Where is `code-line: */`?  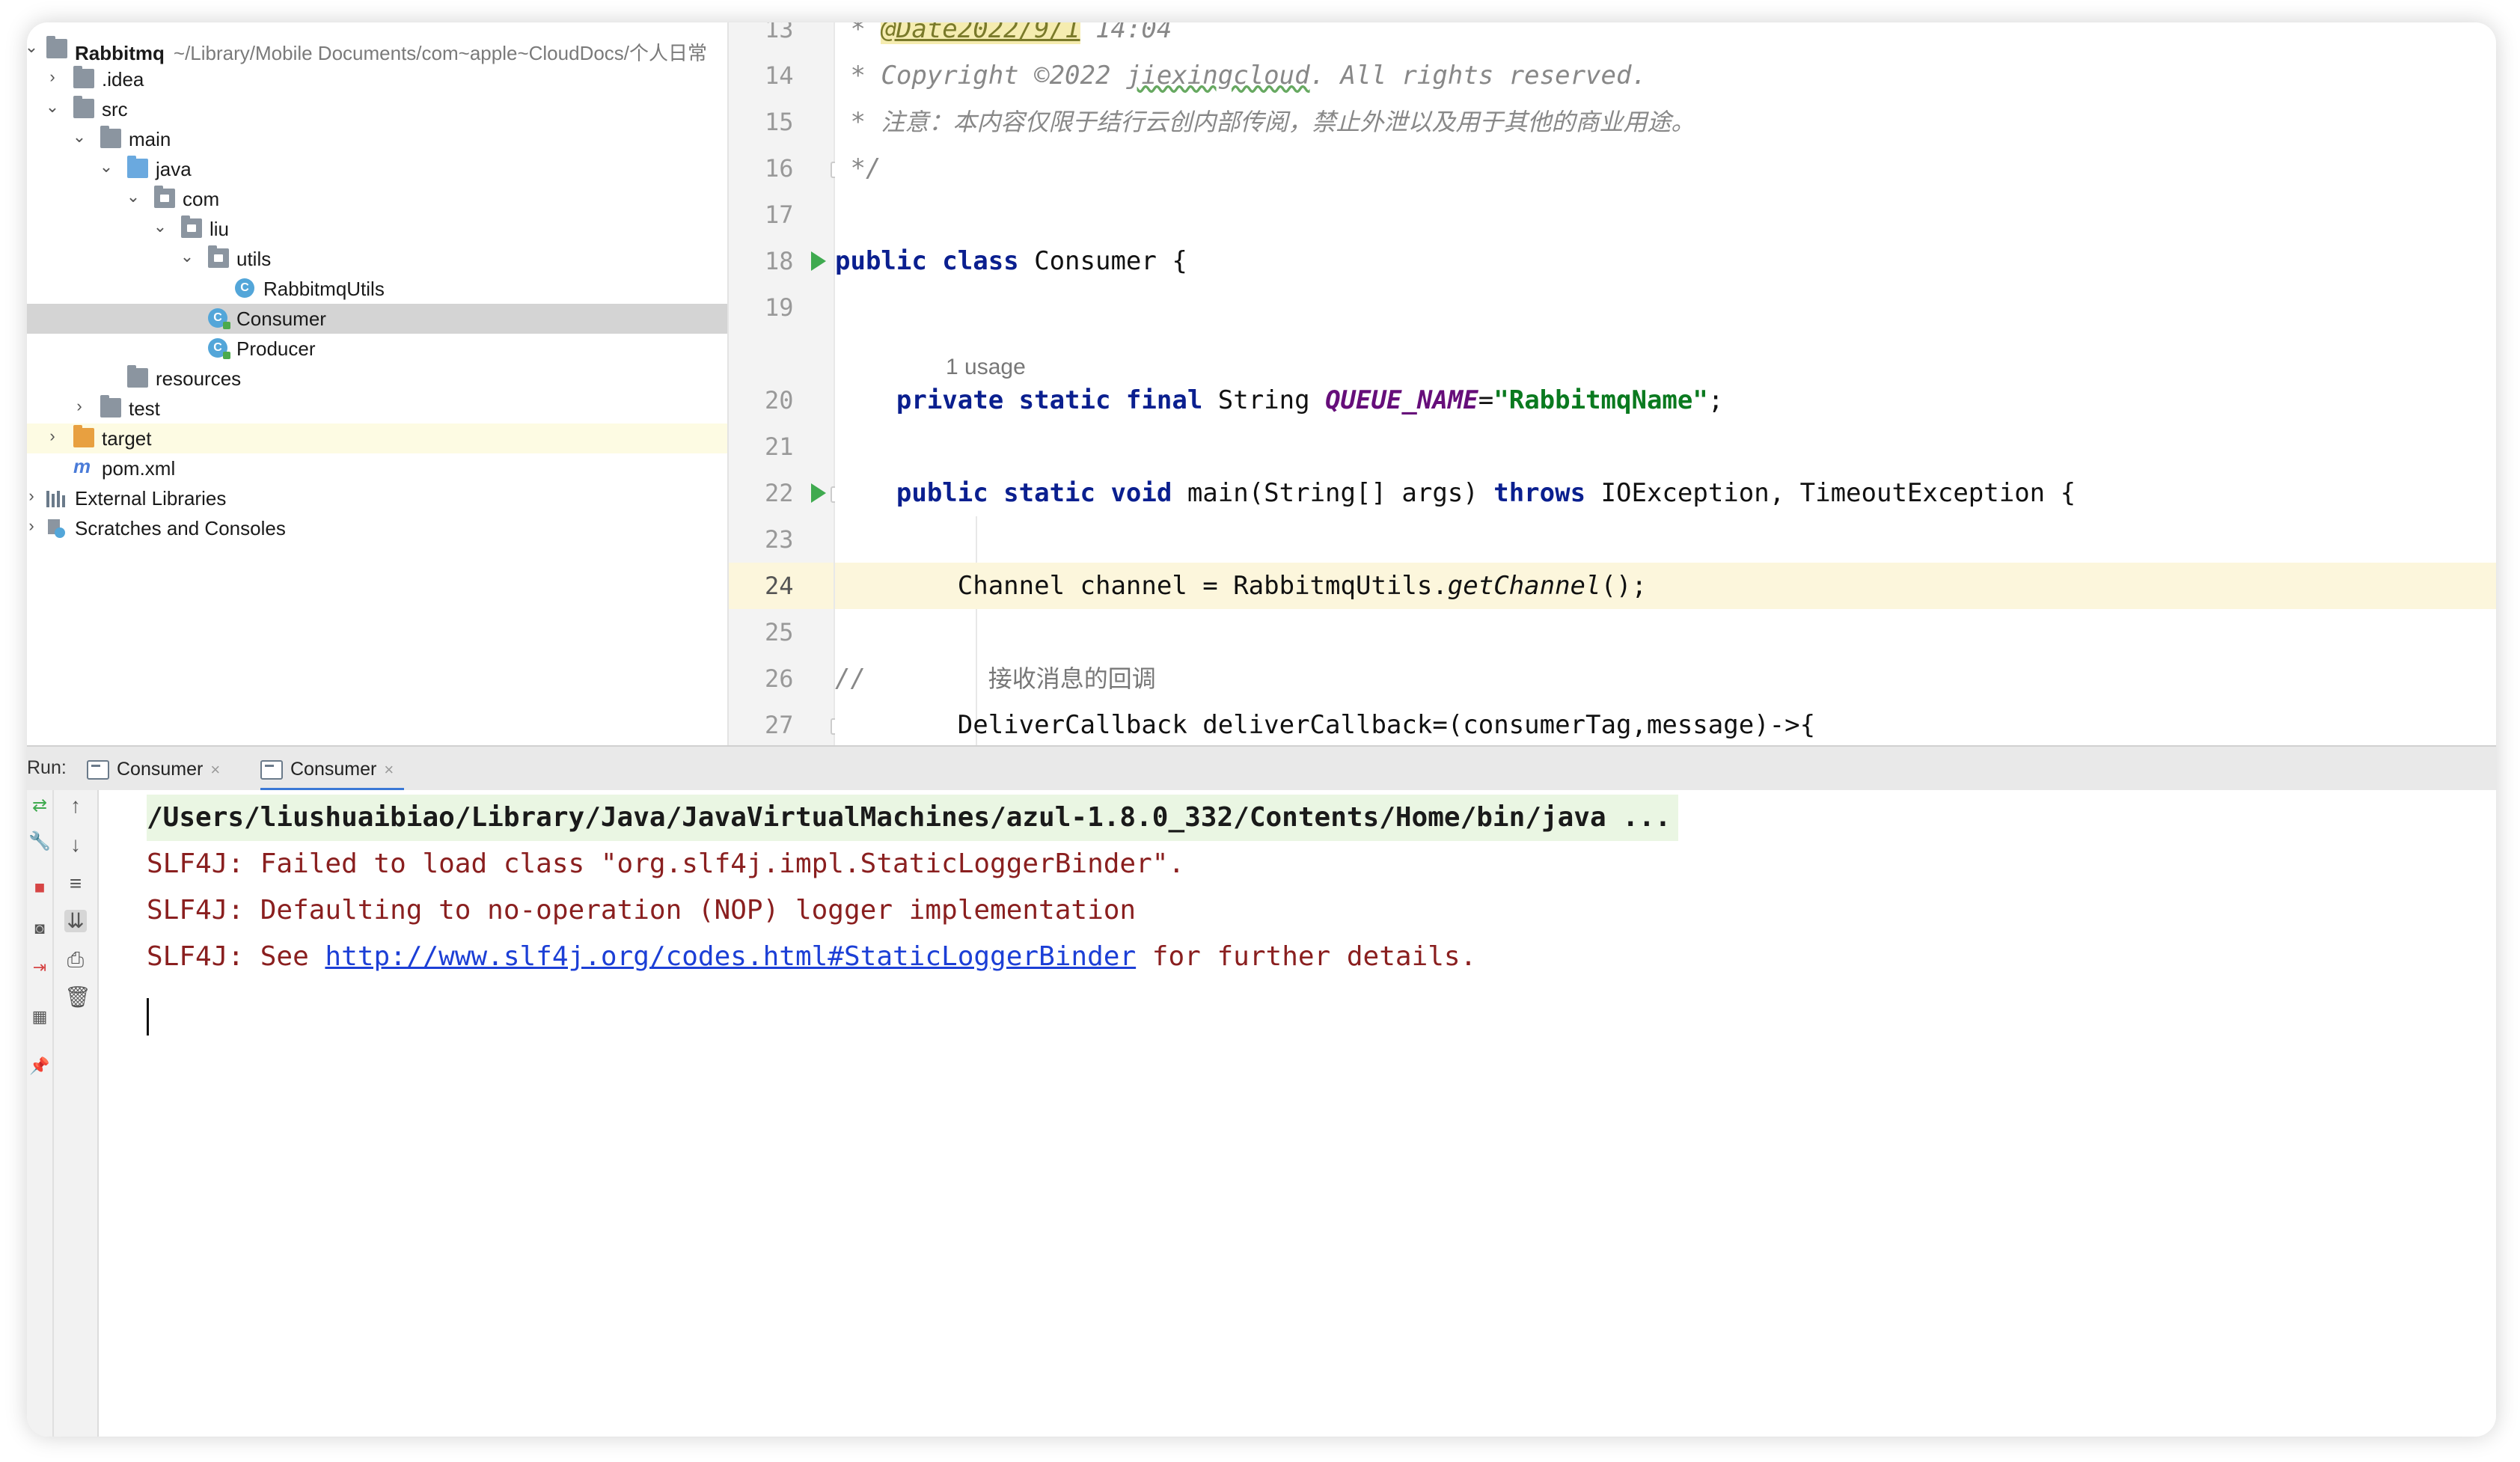
code-line: */ is located at coordinates (858, 168).